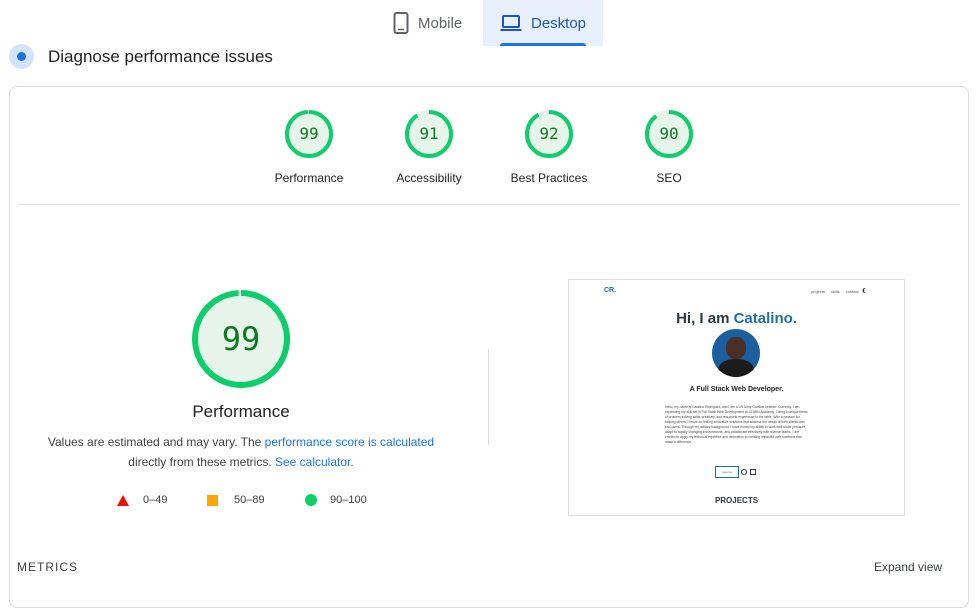  Describe the element at coordinates (549, 178) in the screenshot. I see `score-label: Best Practices` at that location.